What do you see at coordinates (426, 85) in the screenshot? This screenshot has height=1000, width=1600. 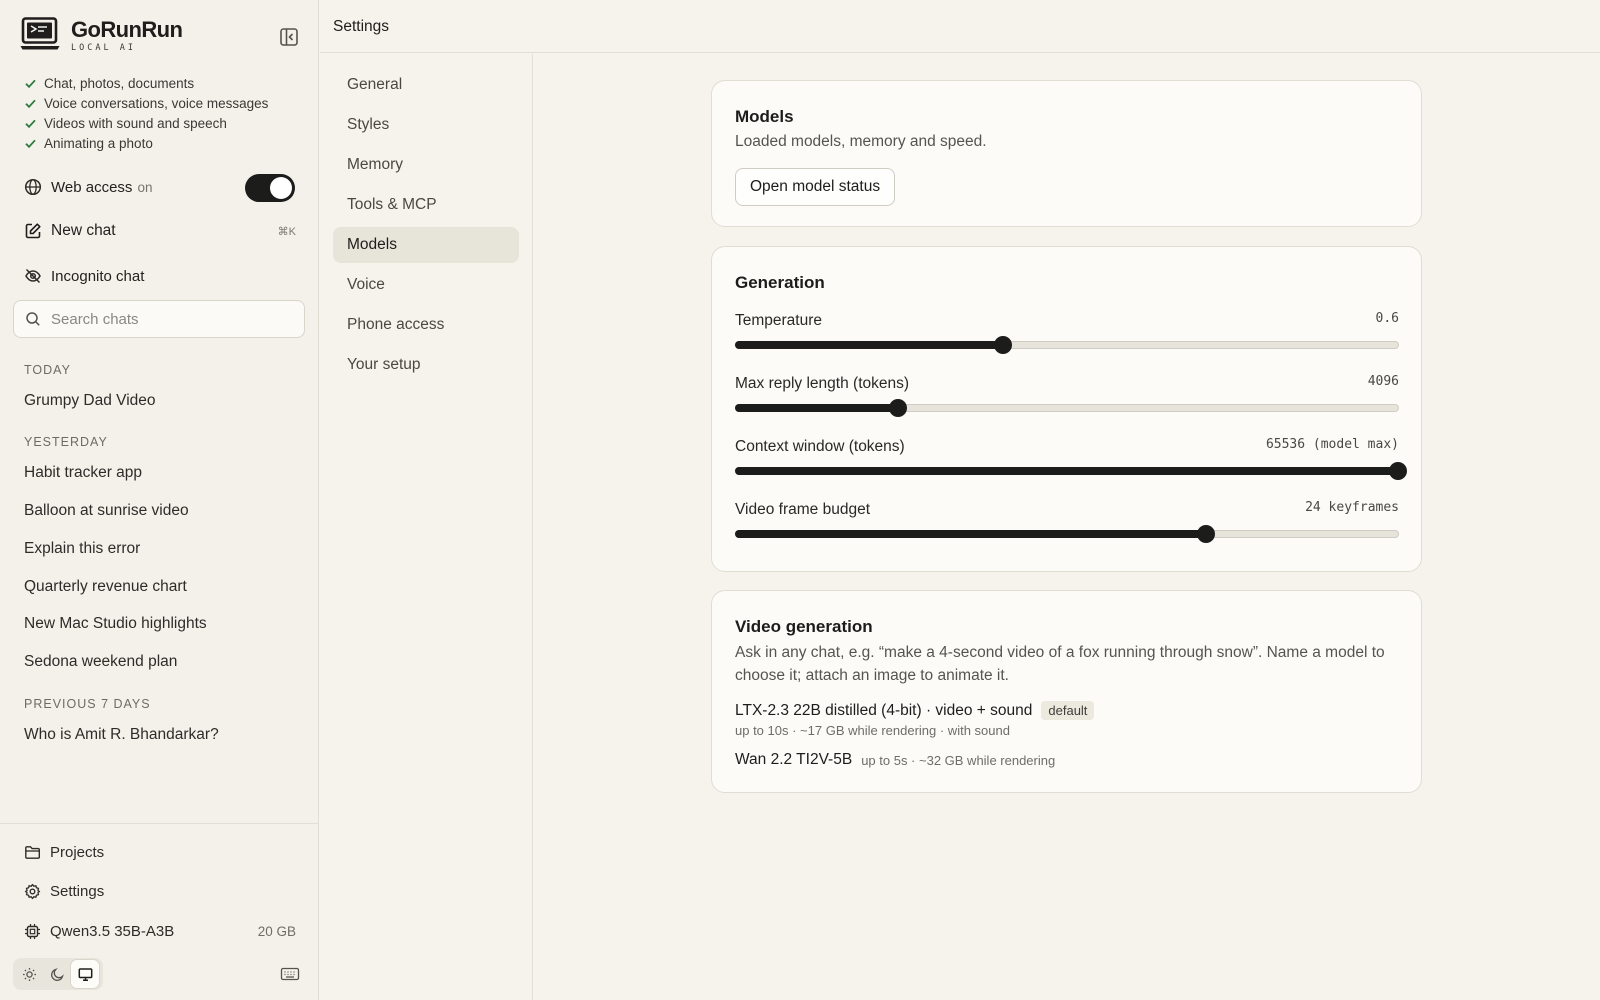 I see `settings-nav-general: General` at bounding box center [426, 85].